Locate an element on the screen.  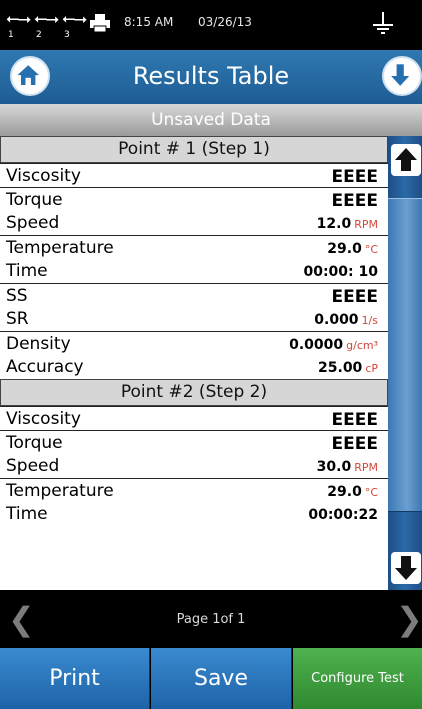
save-button: Save is located at coordinates (221, 678).